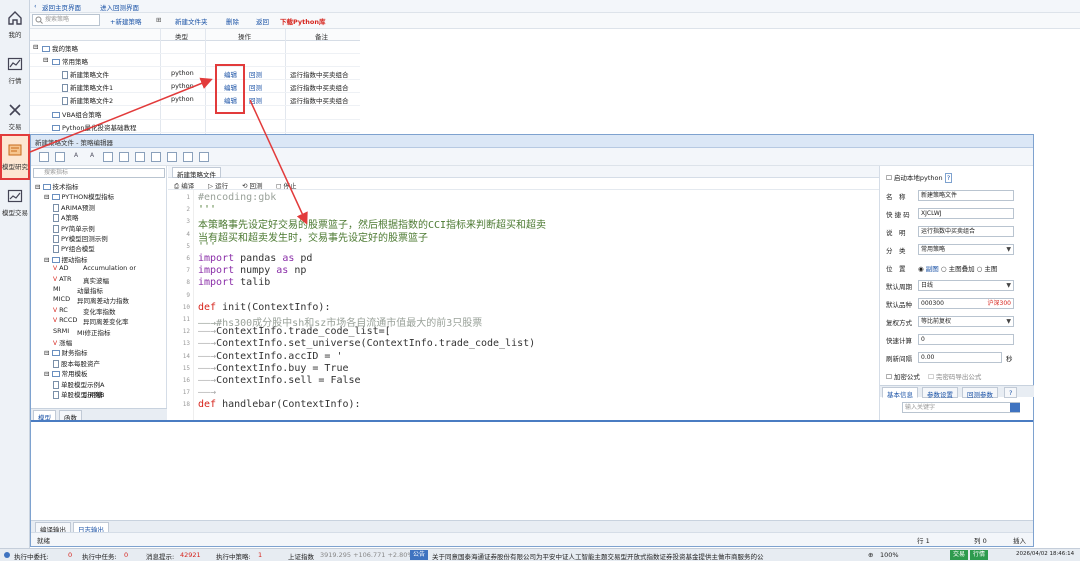 The width and height of the screenshot is (1080, 561). What do you see at coordinates (195, 113) in the screenshot?
I see `tree-row-folder: VBA组合策略` at bounding box center [195, 113].